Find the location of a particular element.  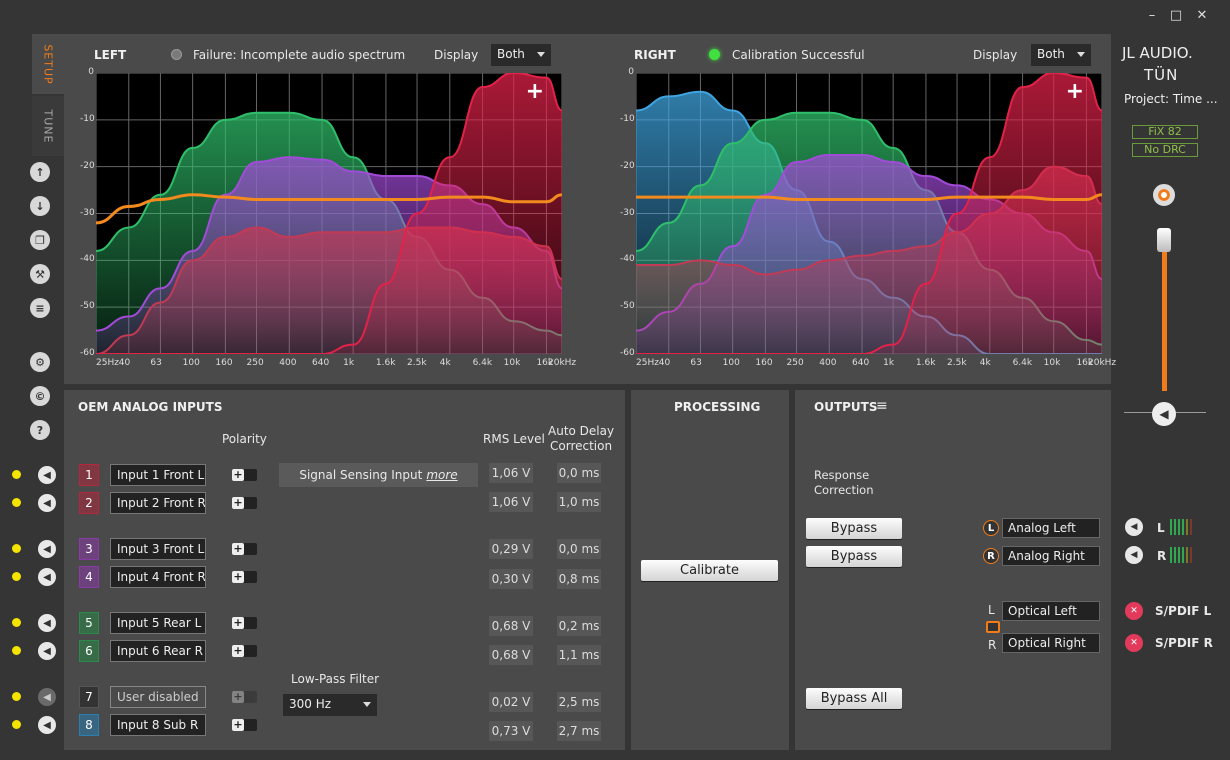

input-8-name: Input 8 Sub R is located at coordinates (158, 725).